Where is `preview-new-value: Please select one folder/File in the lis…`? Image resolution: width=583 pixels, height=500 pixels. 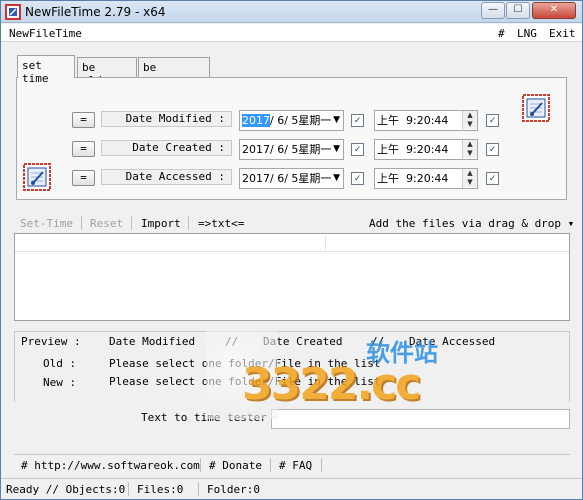 preview-new-value: Please select one folder/File in the lis… is located at coordinates (245, 381).